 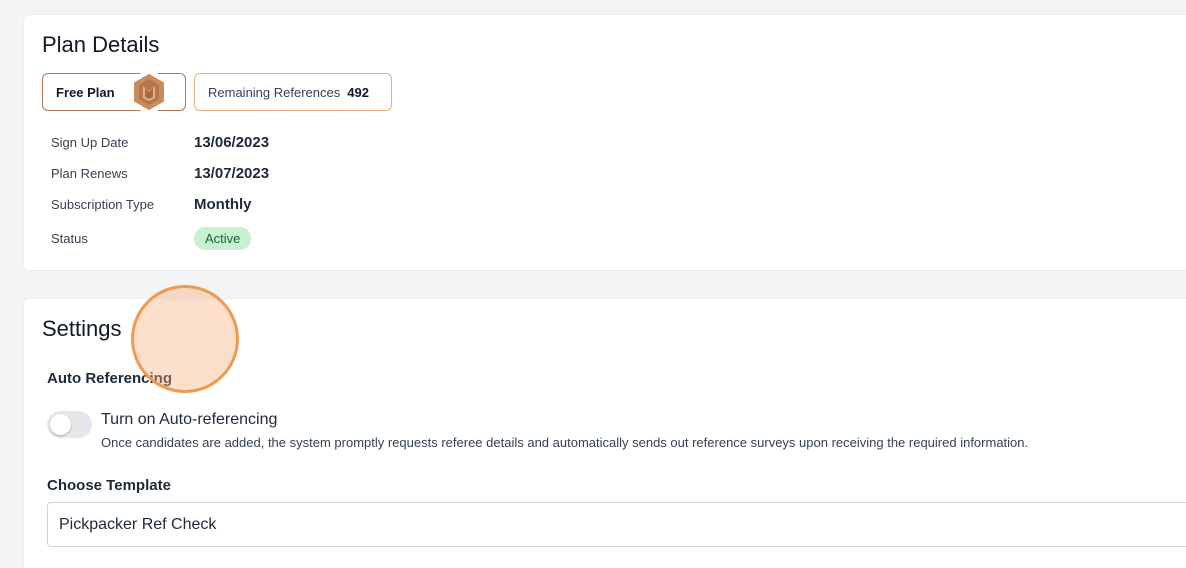 What do you see at coordinates (138, 524) in the screenshot?
I see `template-select-value: Pickpacker Ref Check` at bounding box center [138, 524].